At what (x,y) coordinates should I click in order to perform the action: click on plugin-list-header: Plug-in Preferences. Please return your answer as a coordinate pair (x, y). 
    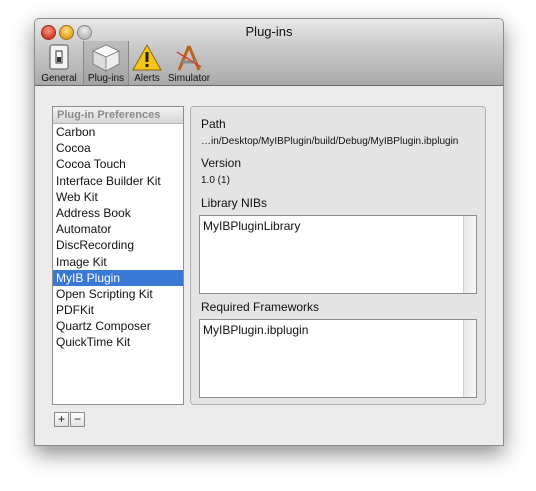
    Looking at the image, I should click on (118, 115).